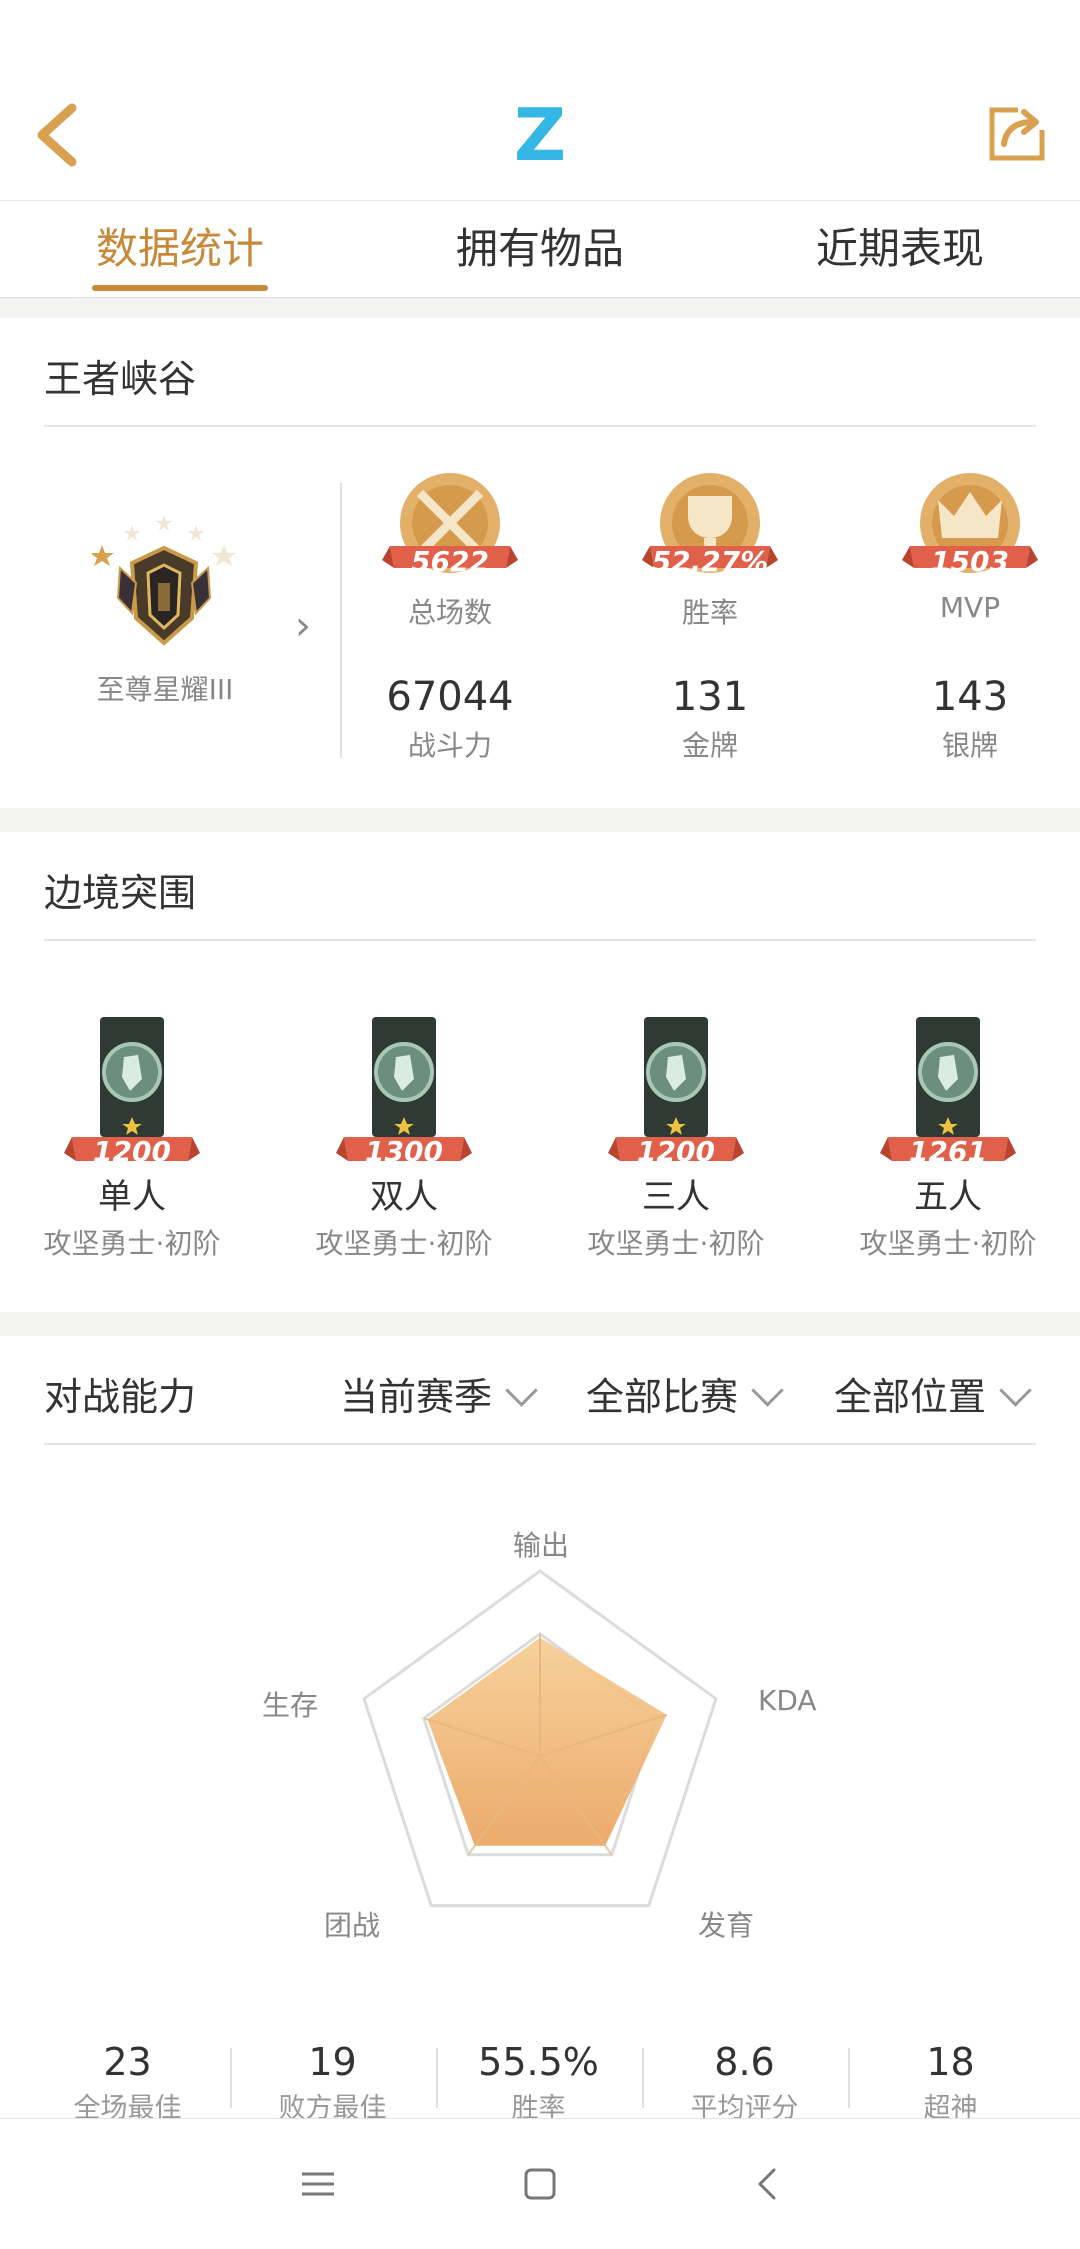 This screenshot has height=2249, width=1080. I want to click on radar-axis-label-survival: 生存, so click(290, 1705).